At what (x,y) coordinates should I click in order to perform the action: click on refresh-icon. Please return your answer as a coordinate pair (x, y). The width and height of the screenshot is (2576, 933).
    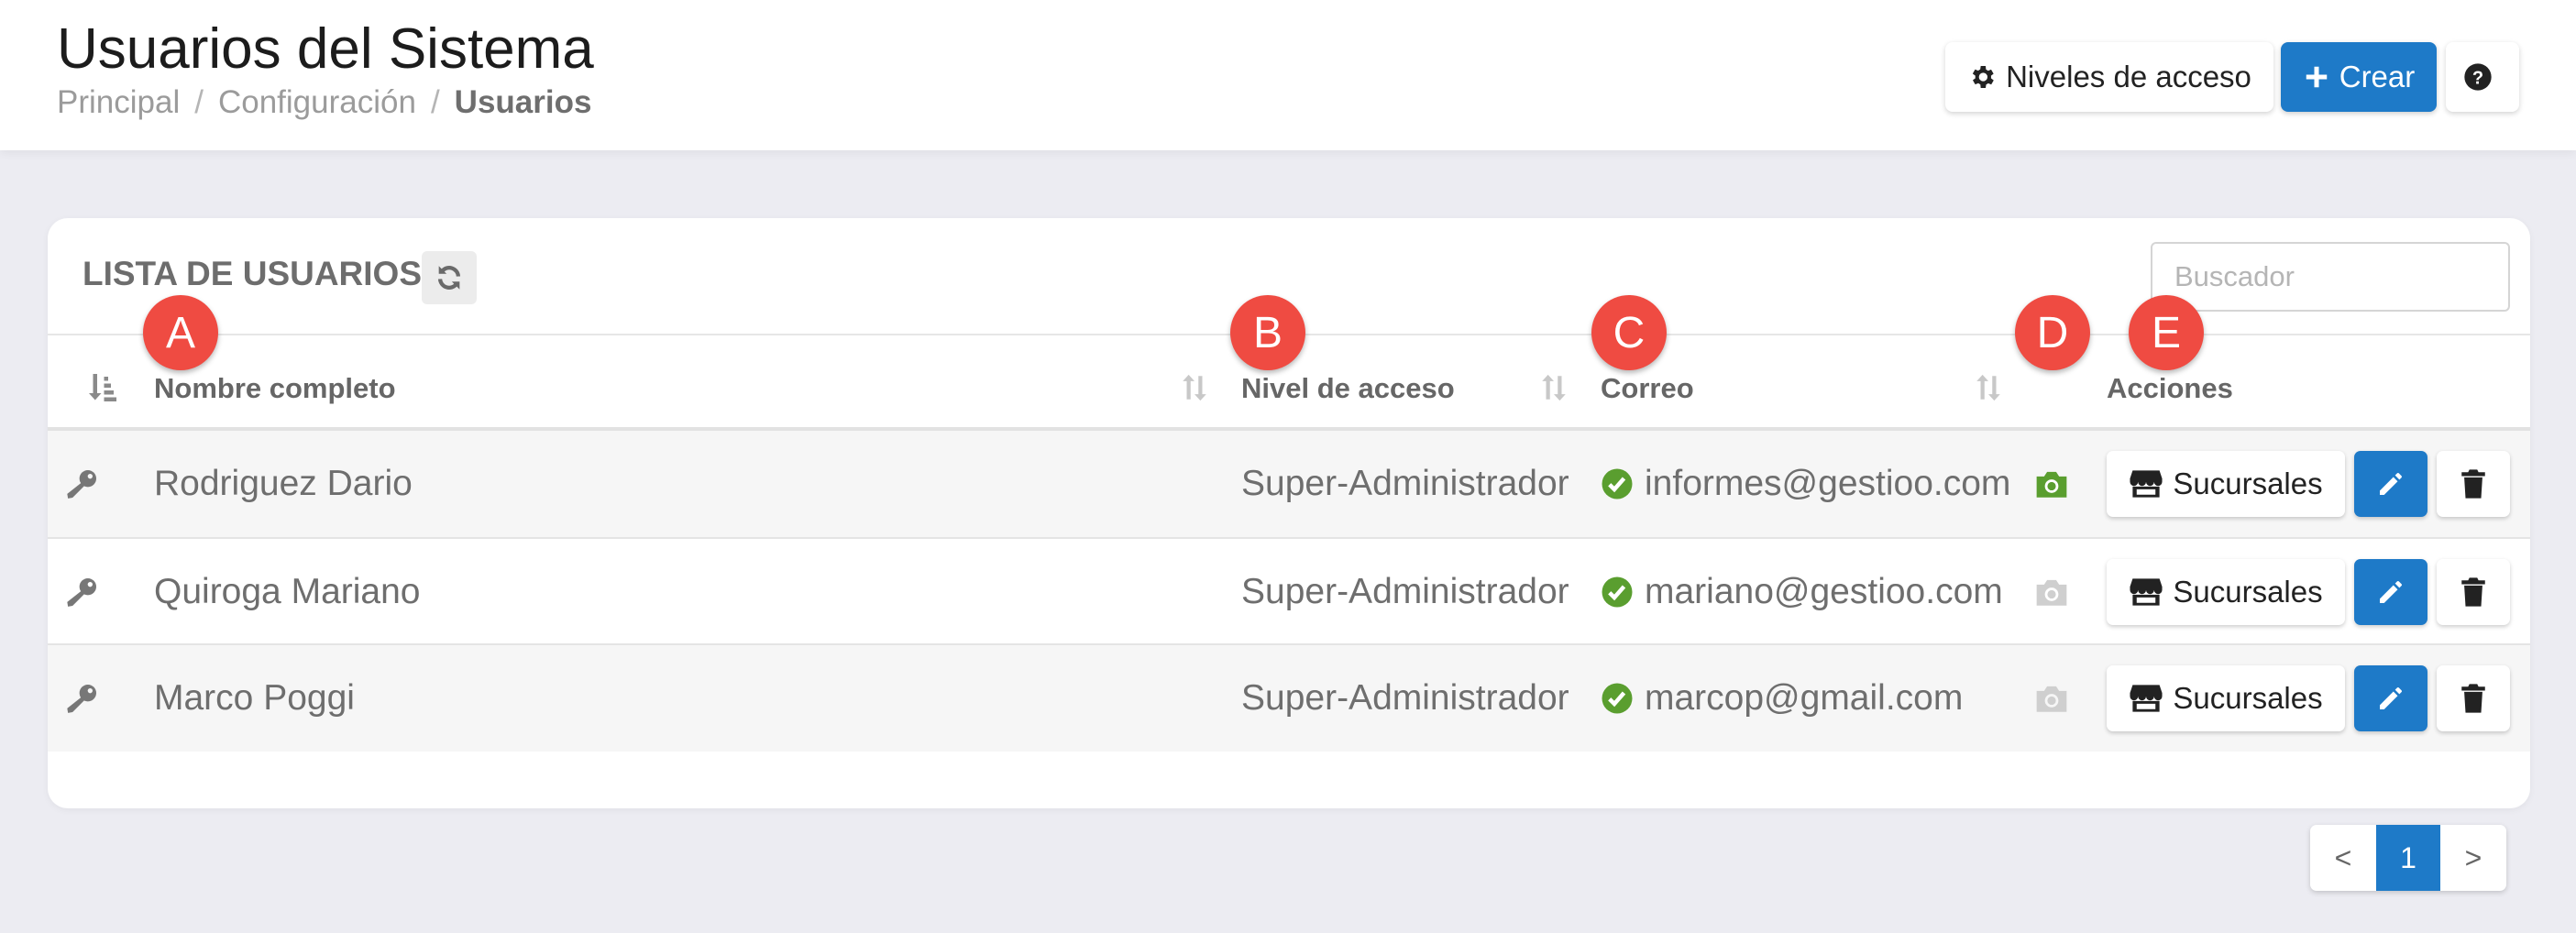
    Looking at the image, I should click on (449, 278).